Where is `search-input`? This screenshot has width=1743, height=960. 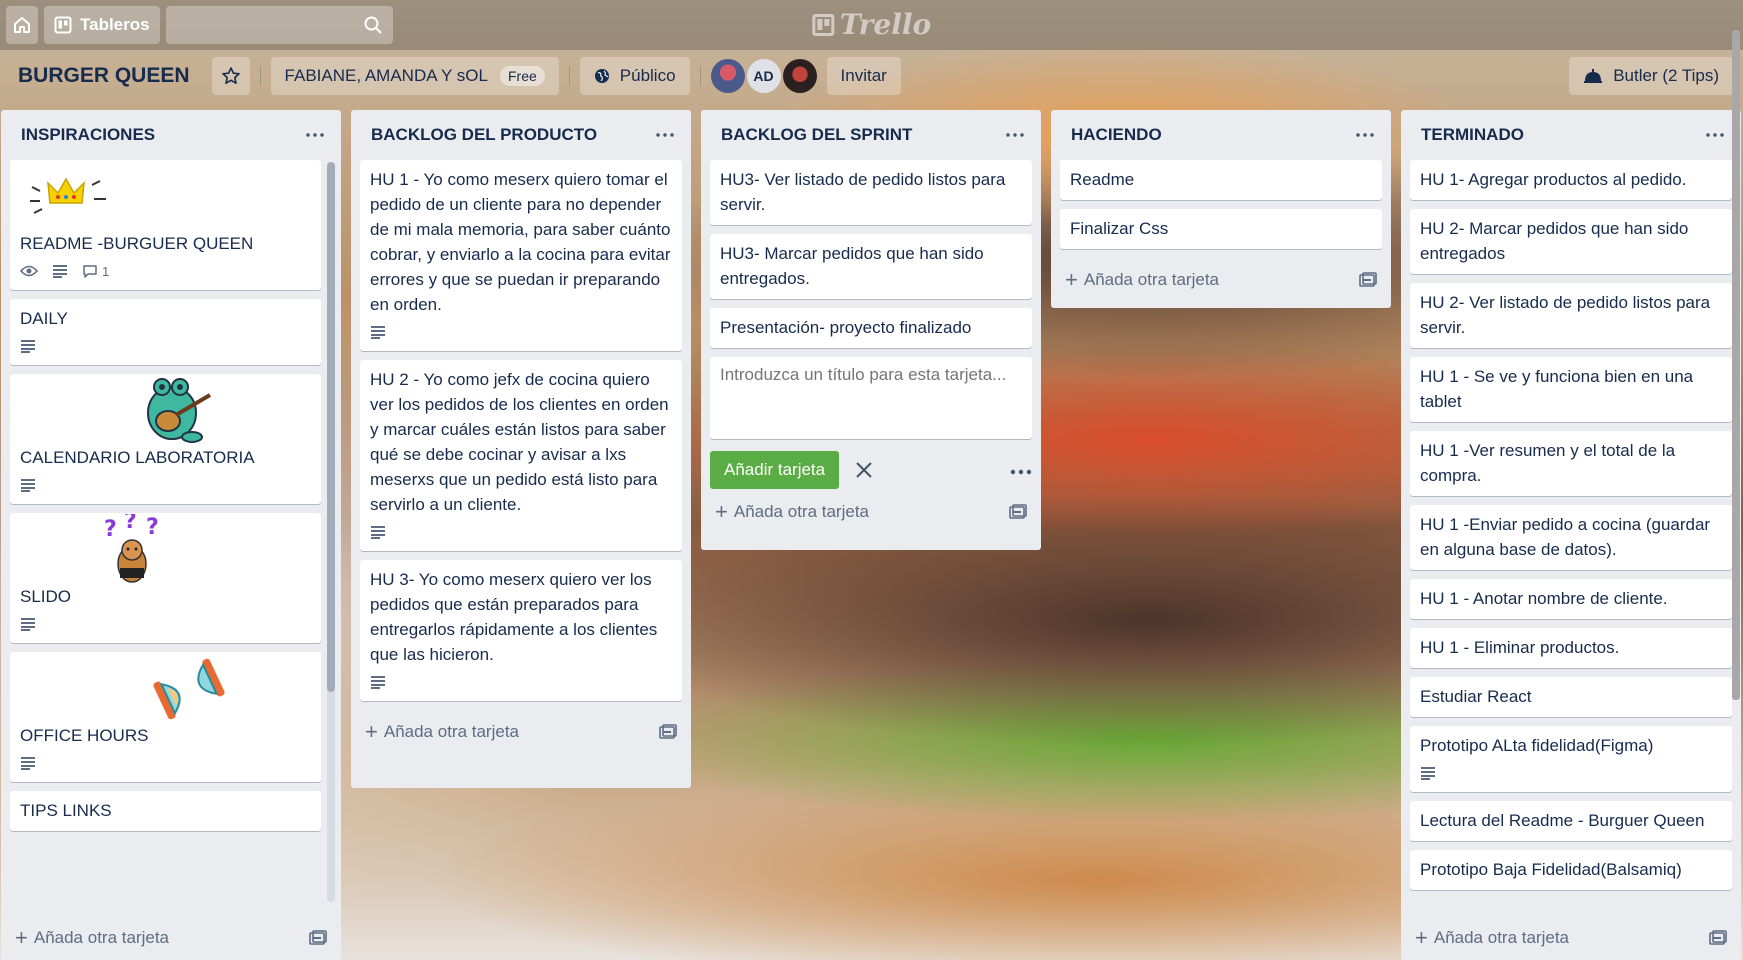
search-input is located at coordinates (279, 25).